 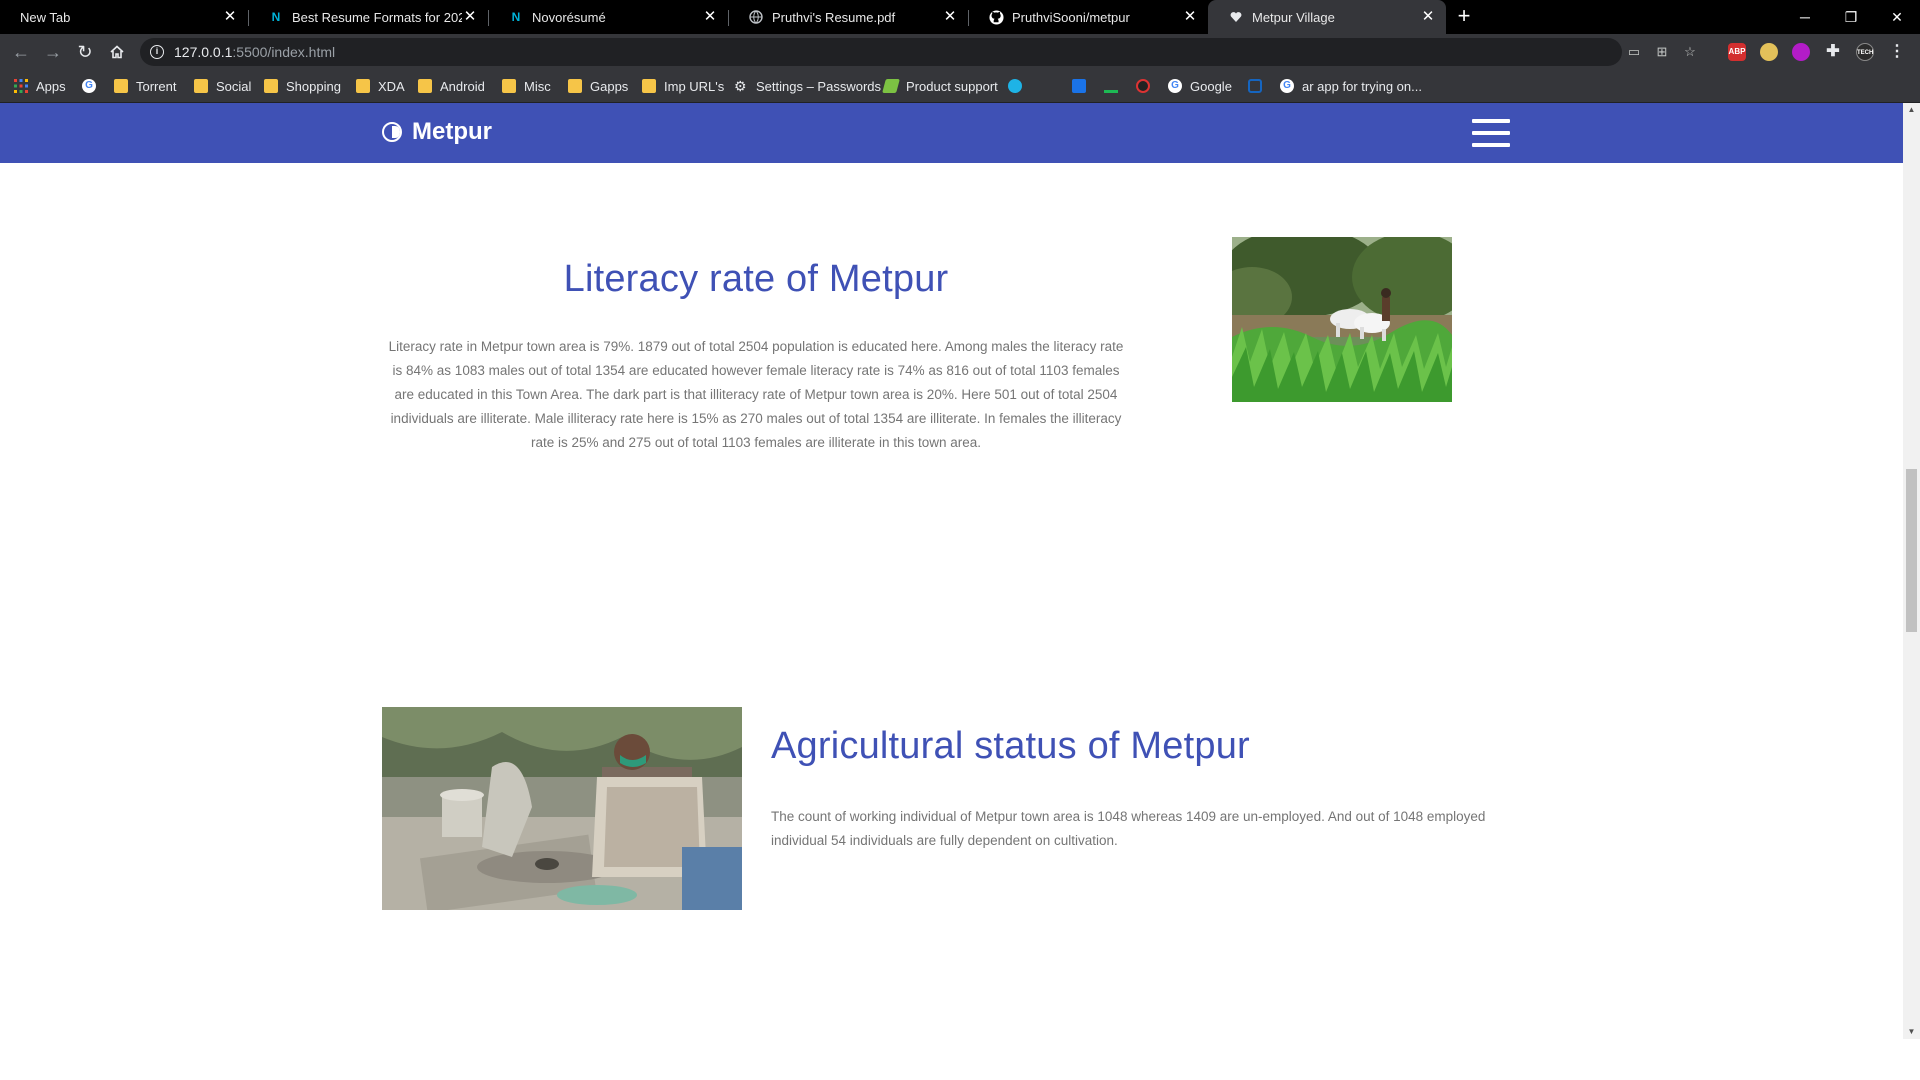 What do you see at coordinates (756, 279) in the screenshot?
I see `literacy-title: Literacy rate of Metpur` at bounding box center [756, 279].